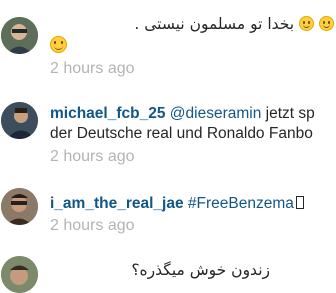 This screenshot has height=293, width=336. What do you see at coordinates (193, 24) in the screenshot?
I see `comment-text: بخدا تو مسلمون نیستی .` at bounding box center [193, 24].